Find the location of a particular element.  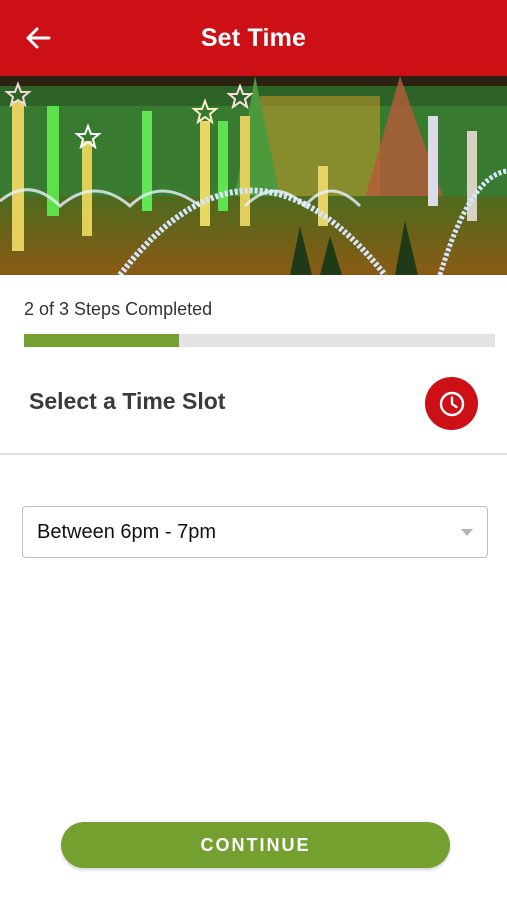

section-title: Select a Time Slot is located at coordinates (127, 401).